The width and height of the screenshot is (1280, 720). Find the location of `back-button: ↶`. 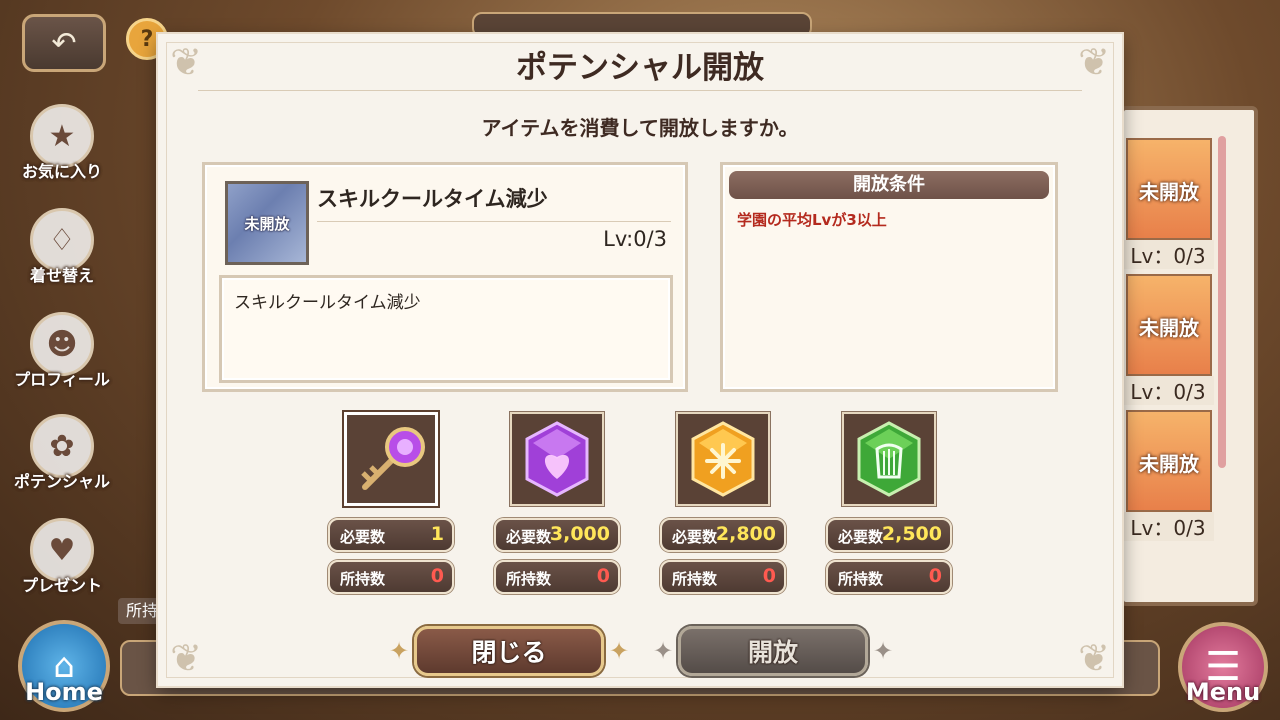

back-button: ↶ is located at coordinates (64, 43).